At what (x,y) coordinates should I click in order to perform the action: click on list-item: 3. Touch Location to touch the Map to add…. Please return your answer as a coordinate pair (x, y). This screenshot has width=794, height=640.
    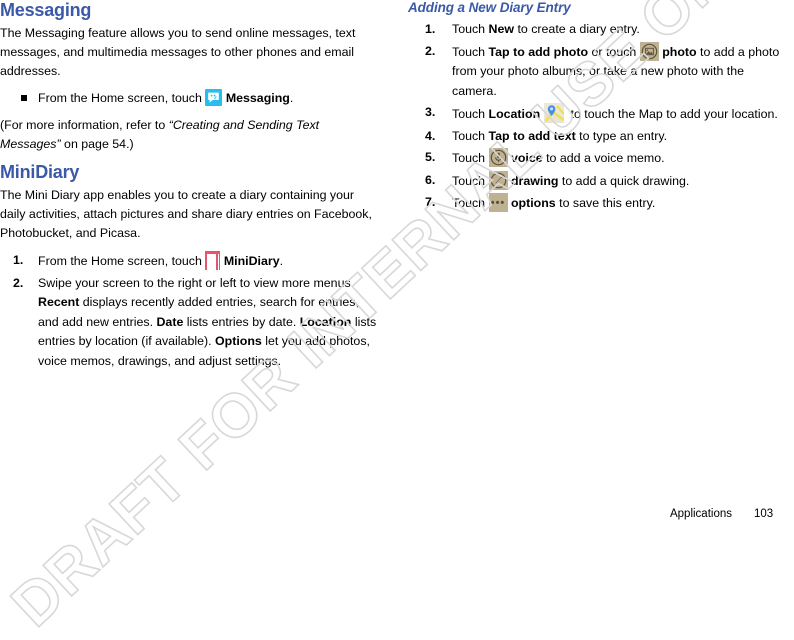
    Looking at the image, I should click on (598, 114).